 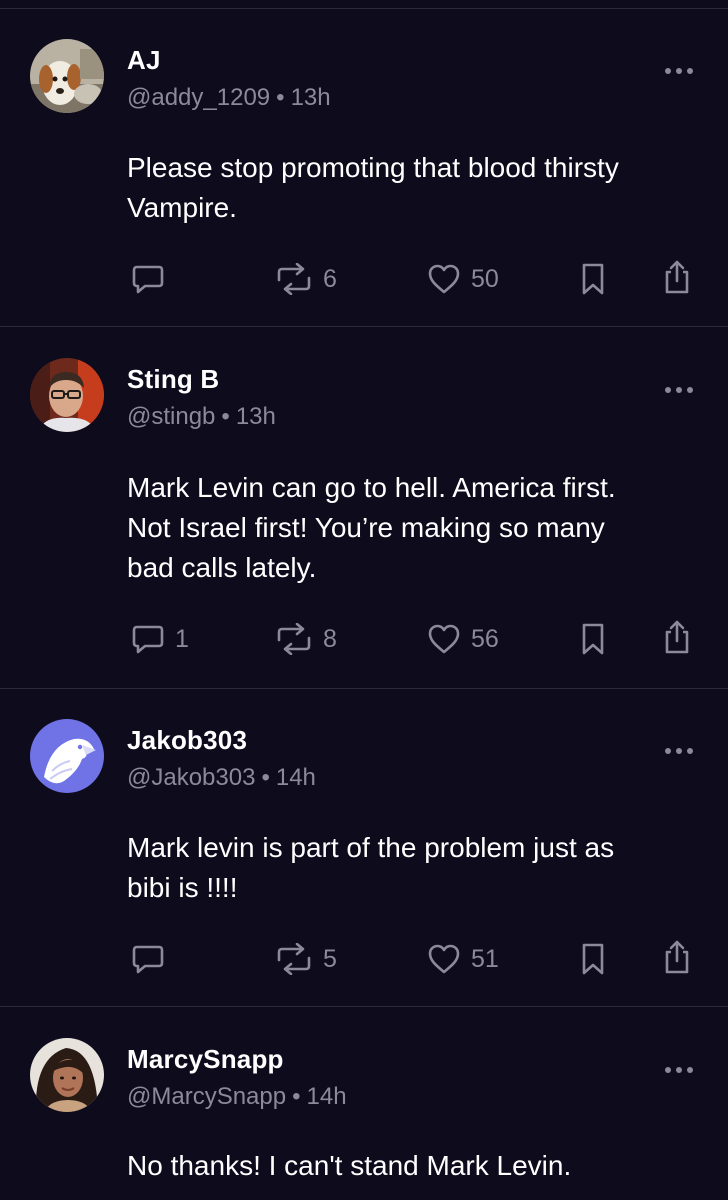 I want to click on post-body-line: Vampire., so click(x=182, y=207).